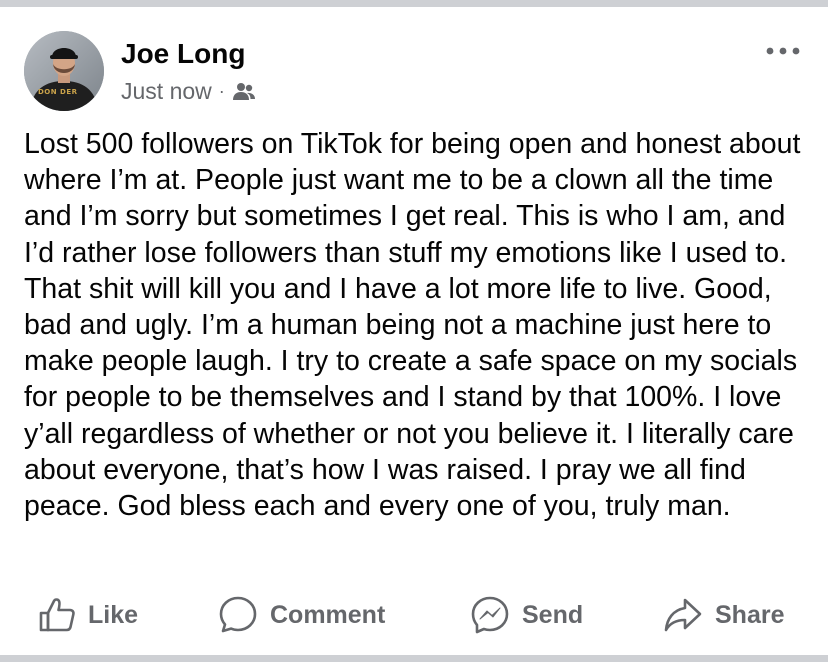  What do you see at coordinates (683, 615) in the screenshot?
I see `share-arrow-icon` at bounding box center [683, 615].